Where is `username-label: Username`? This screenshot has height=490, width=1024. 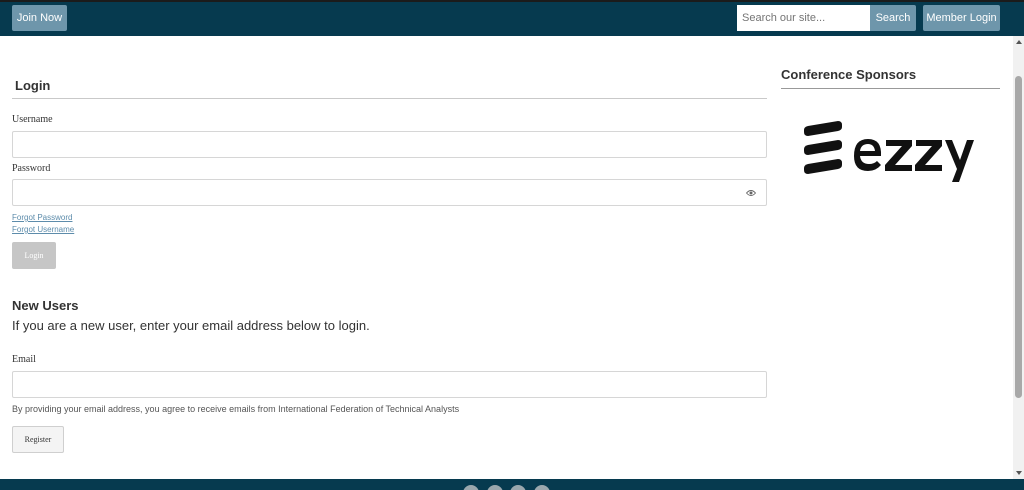 username-label: Username is located at coordinates (32, 119).